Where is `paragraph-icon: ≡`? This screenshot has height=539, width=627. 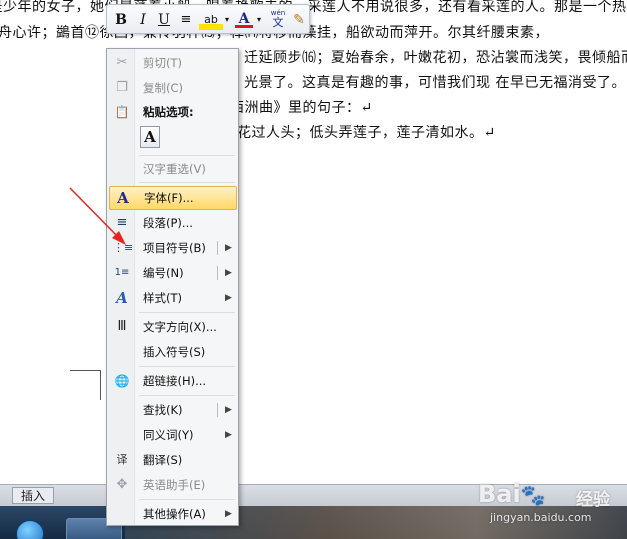
paragraph-icon: ≡ is located at coordinates (122, 222).